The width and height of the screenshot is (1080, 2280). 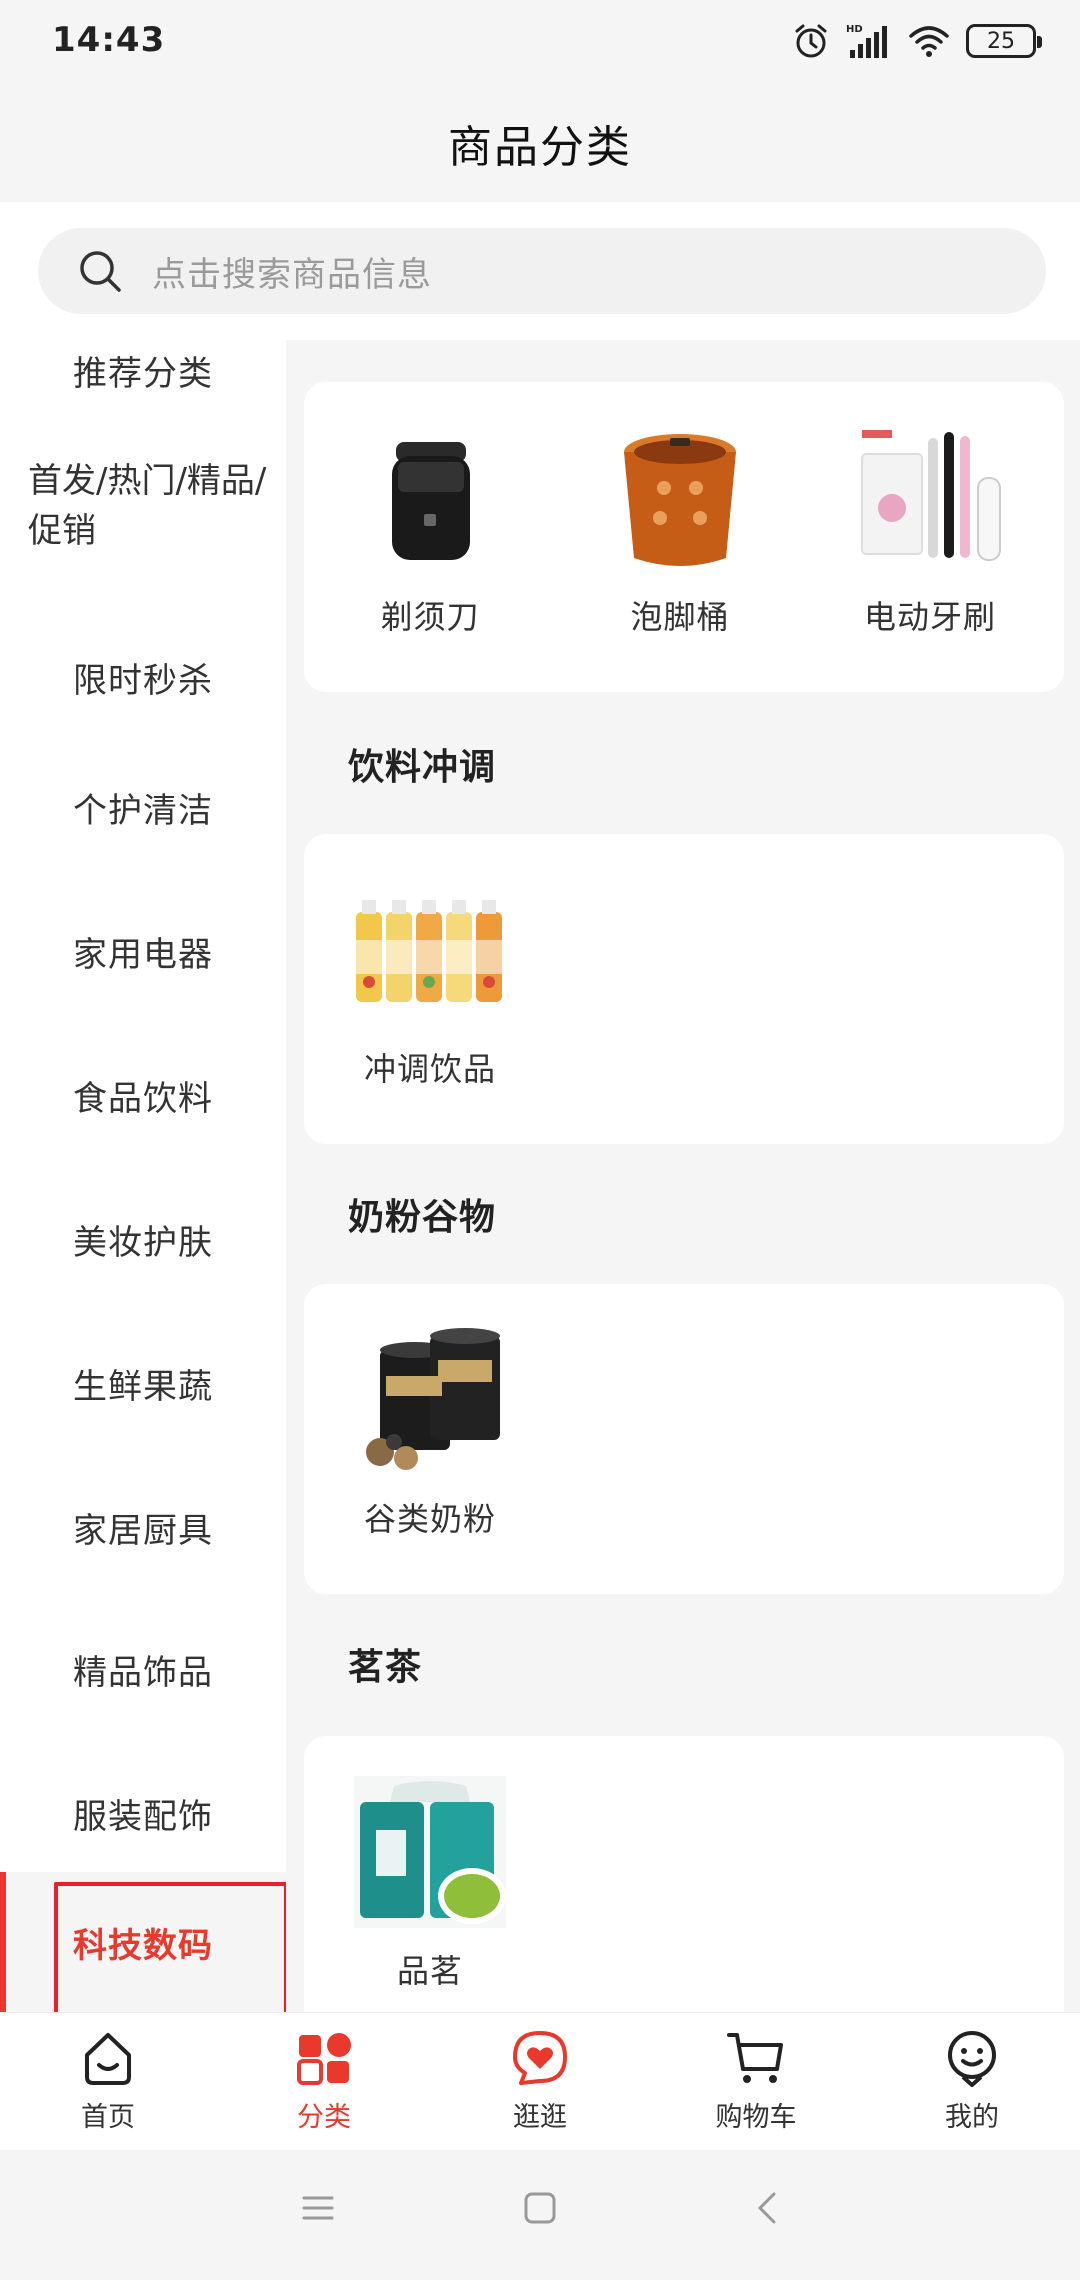 I want to click on grains-card: 谷类奶粉, so click(x=684, y=1439).